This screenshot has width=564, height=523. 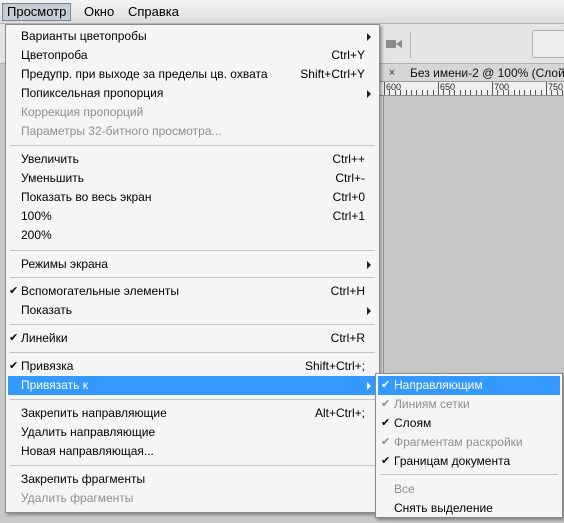 I want to click on menu-item-label: Закрепить фрагменты, so click(x=83, y=479).